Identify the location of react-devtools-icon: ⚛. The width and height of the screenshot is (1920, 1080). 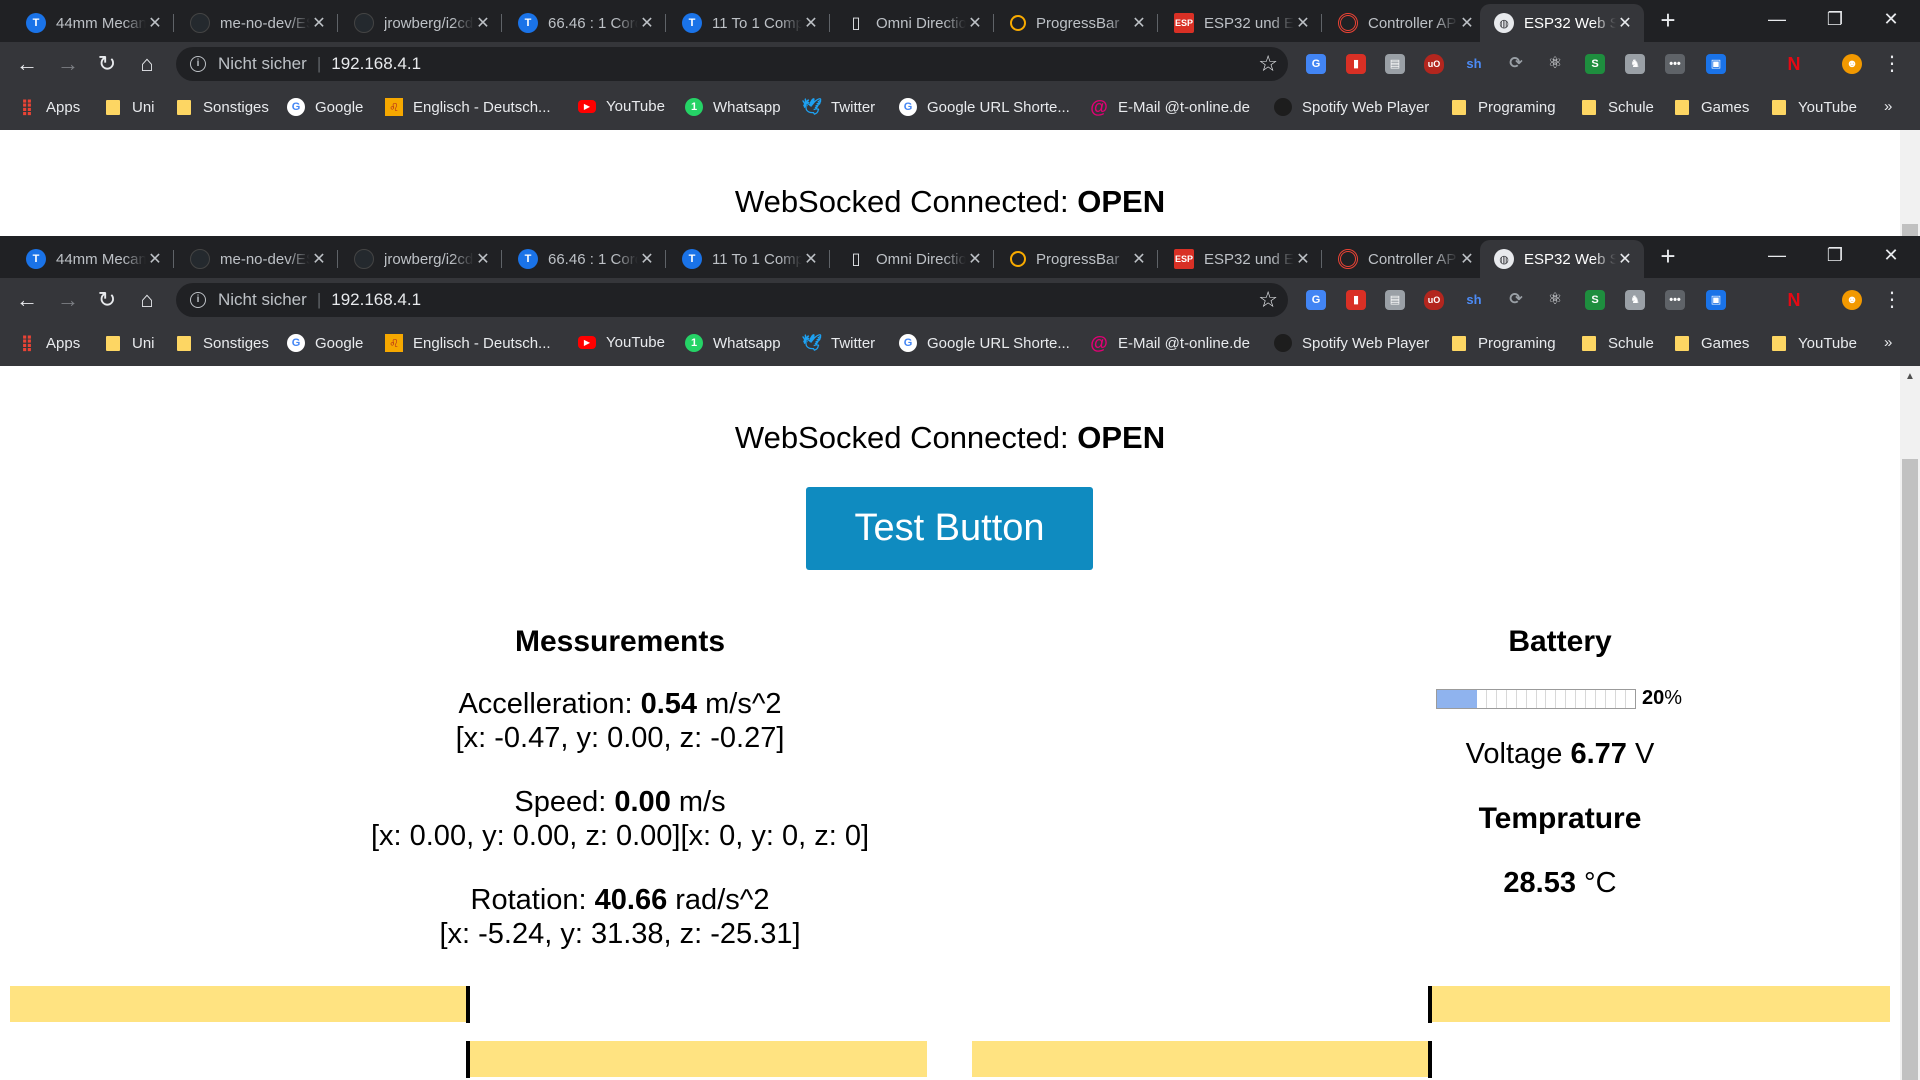
(1555, 300).